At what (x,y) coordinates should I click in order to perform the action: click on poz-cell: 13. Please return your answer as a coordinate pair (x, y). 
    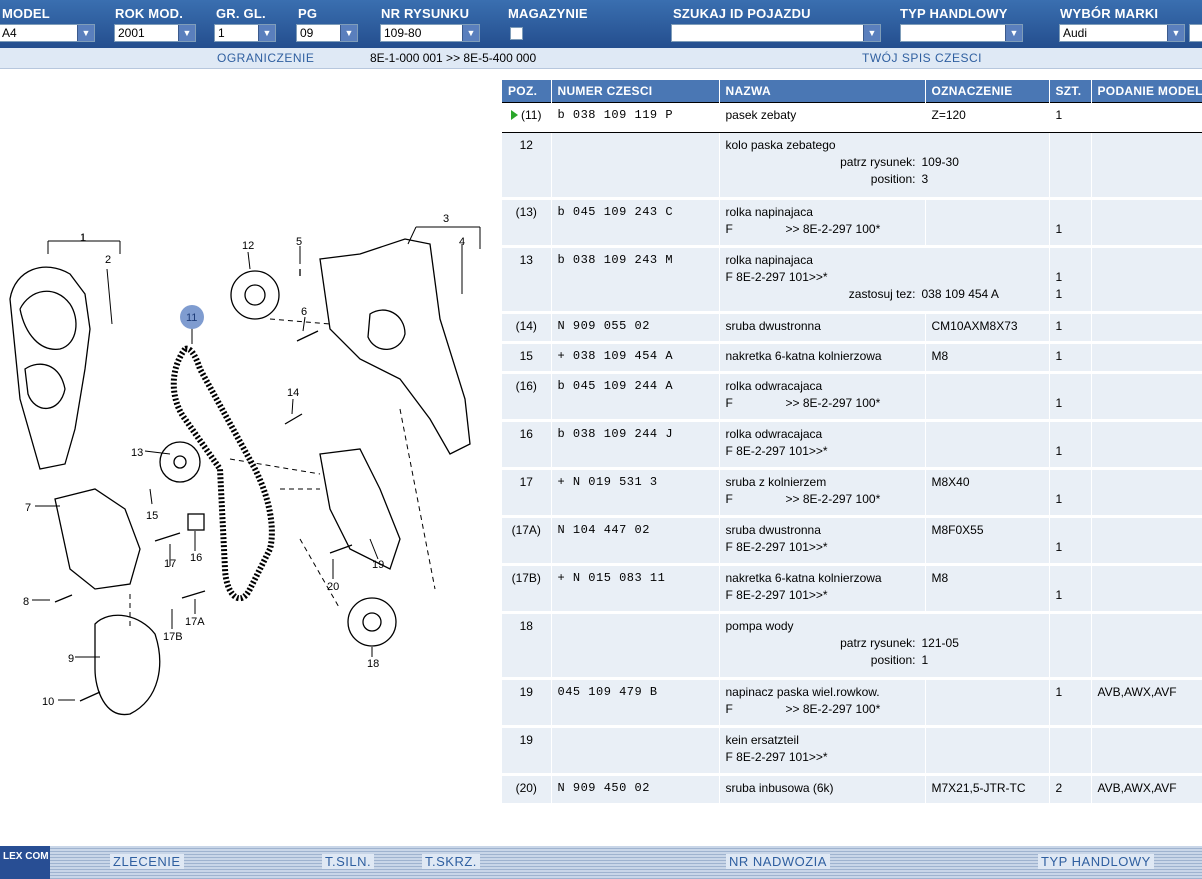
    Looking at the image, I should click on (527, 280).